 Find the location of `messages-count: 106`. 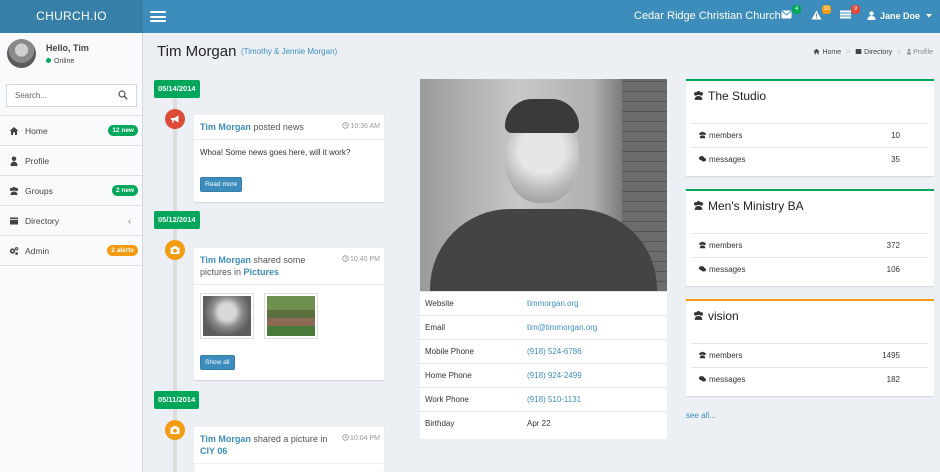

messages-count: 106 is located at coordinates (893, 269).